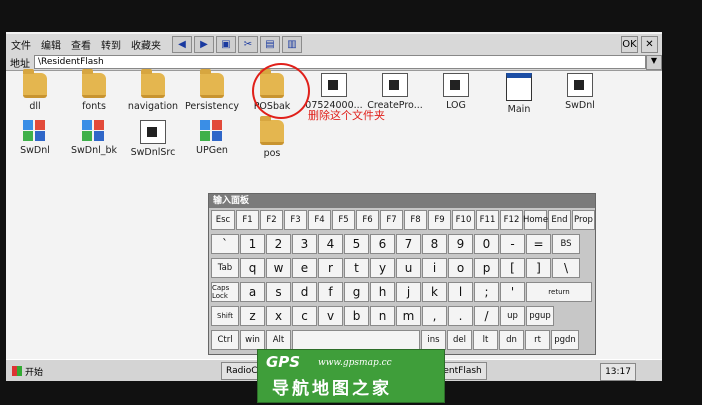  Describe the element at coordinates (212, 90) in the screenshot. I see `file-item: Persistency` at that location.